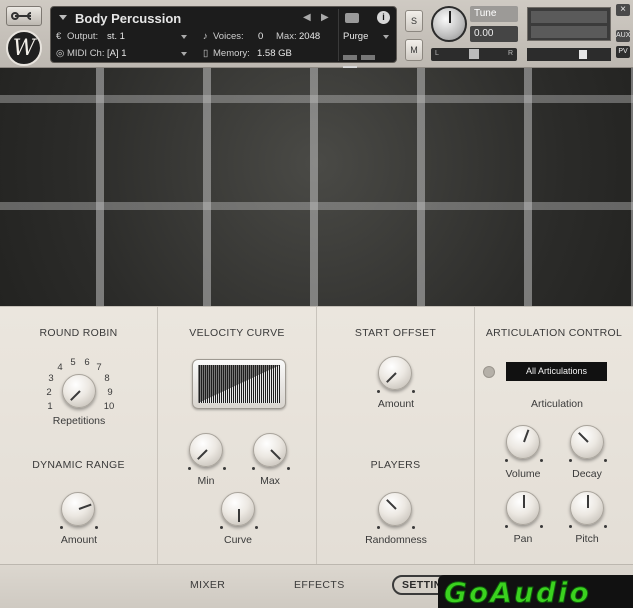  What do you see at coordinates (355, 36) in the screenshot?
I see `purge-button: Purge` at bounding box center [355, 36].